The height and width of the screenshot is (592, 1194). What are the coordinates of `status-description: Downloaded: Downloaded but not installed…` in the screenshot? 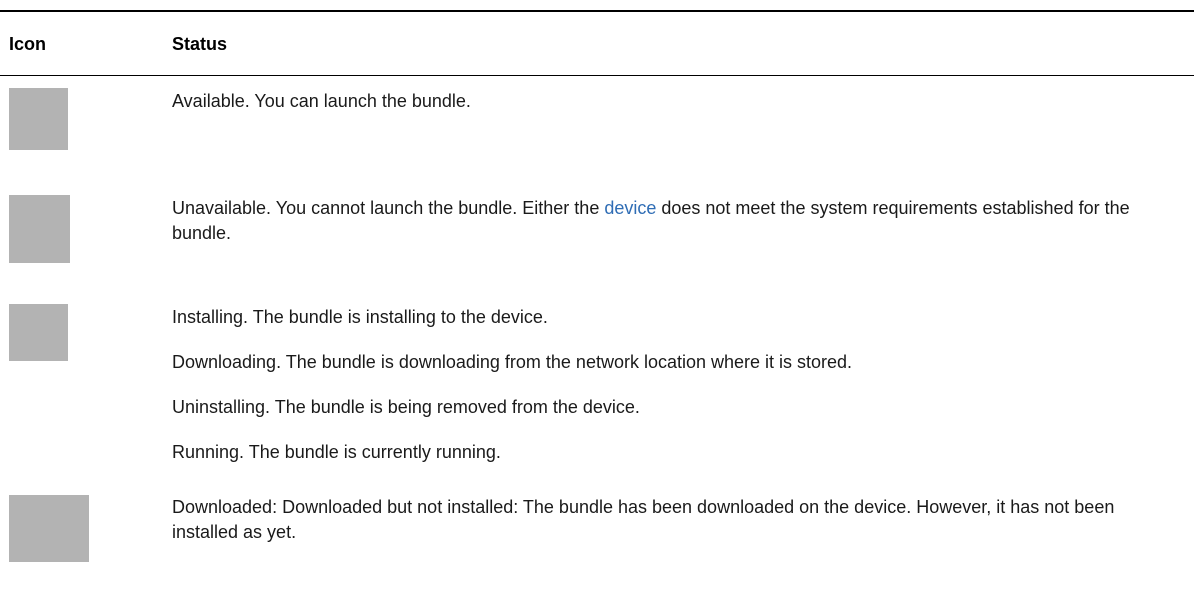 It's located at (643, 519).